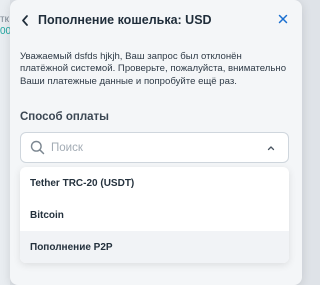  I want to click on option-p2p: Пополнение P2P, so click(154, 247).